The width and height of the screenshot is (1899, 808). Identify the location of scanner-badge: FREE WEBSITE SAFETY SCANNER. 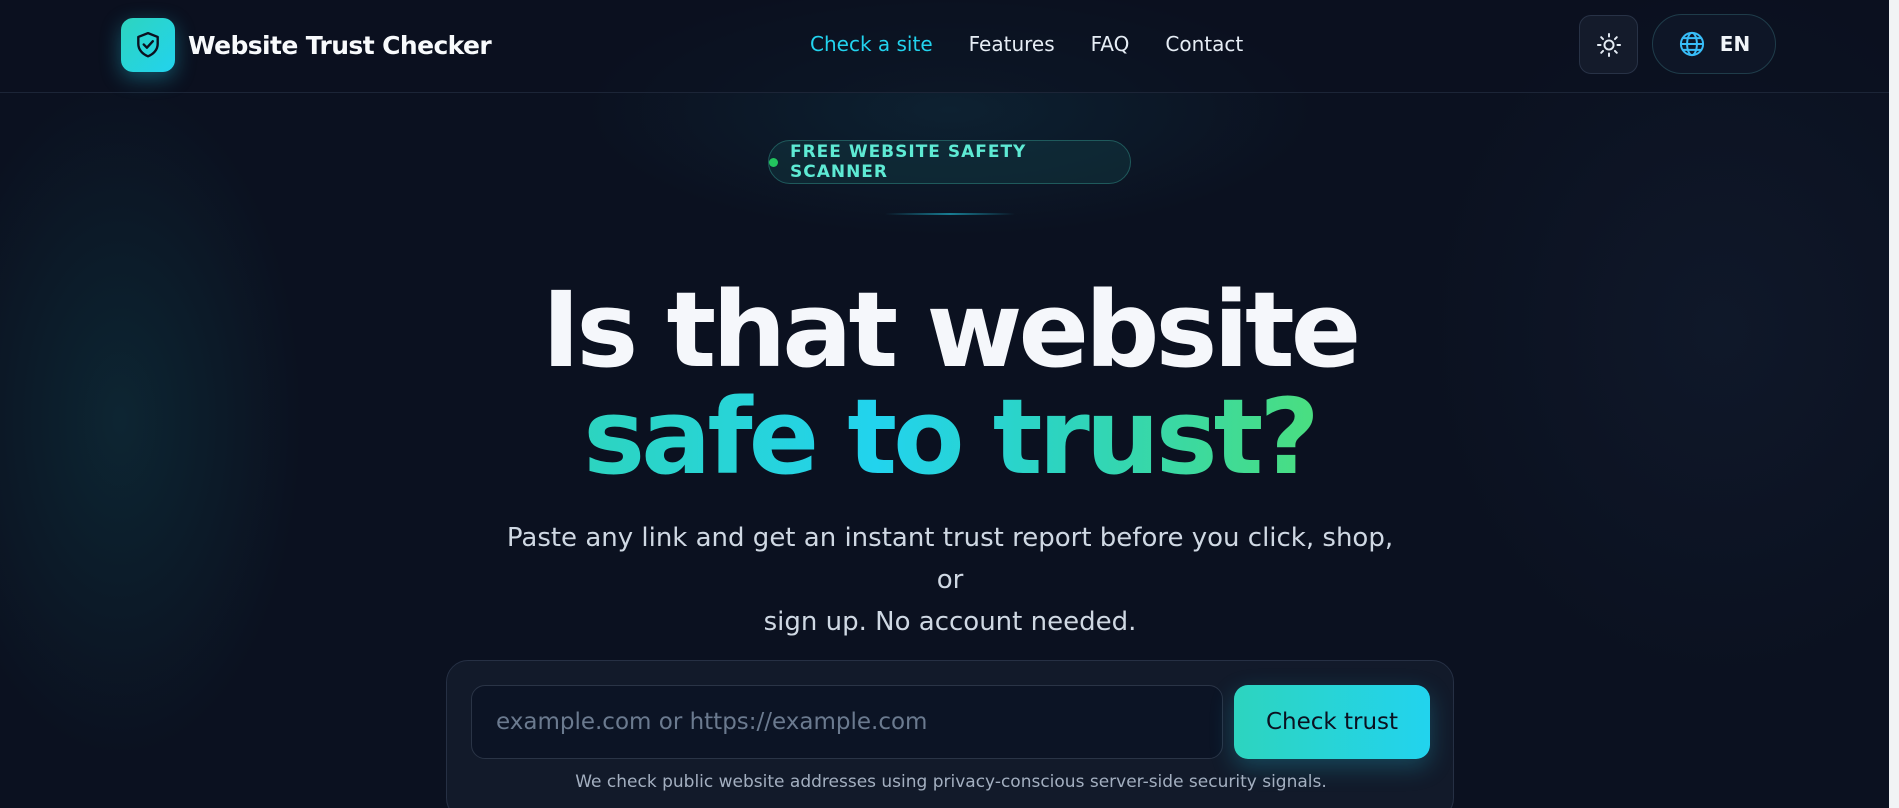
(949, 162).